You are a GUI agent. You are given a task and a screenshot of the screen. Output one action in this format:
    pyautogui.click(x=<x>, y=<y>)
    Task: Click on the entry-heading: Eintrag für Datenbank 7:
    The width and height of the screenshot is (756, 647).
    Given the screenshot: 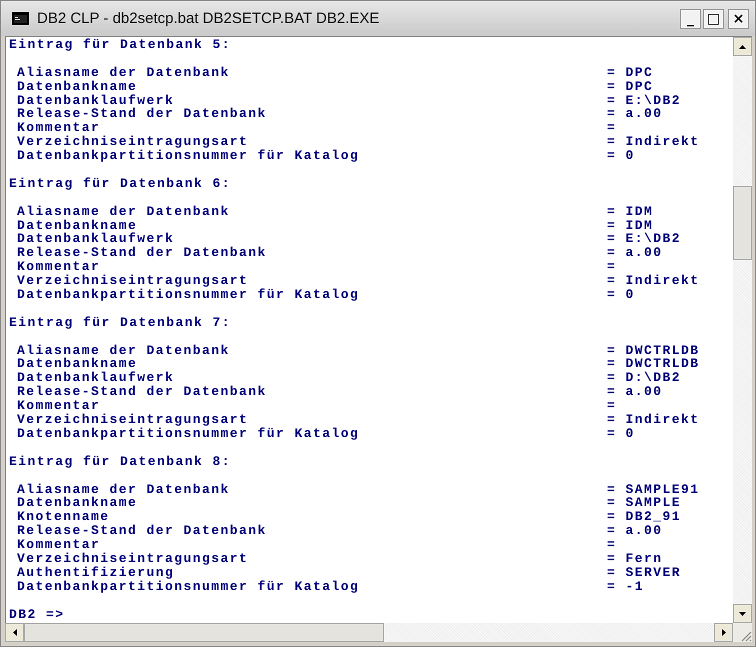 What is the action you would take?
    pyautogui.click(x=120, y=323)
    